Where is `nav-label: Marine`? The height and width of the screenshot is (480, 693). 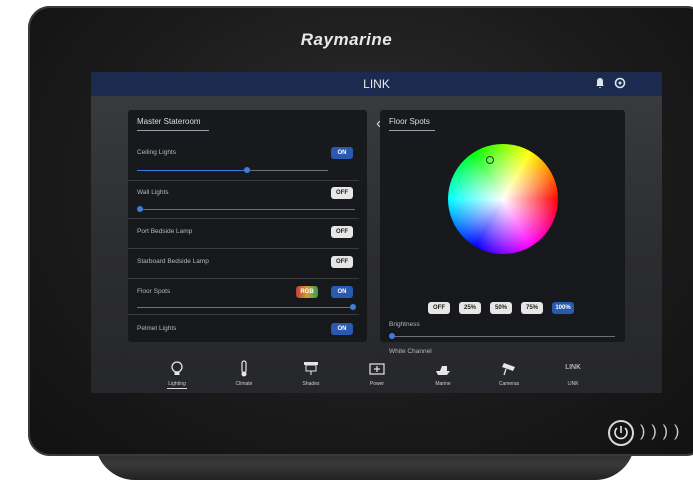 nav-label: Marine is located at coordinates (443, 384).